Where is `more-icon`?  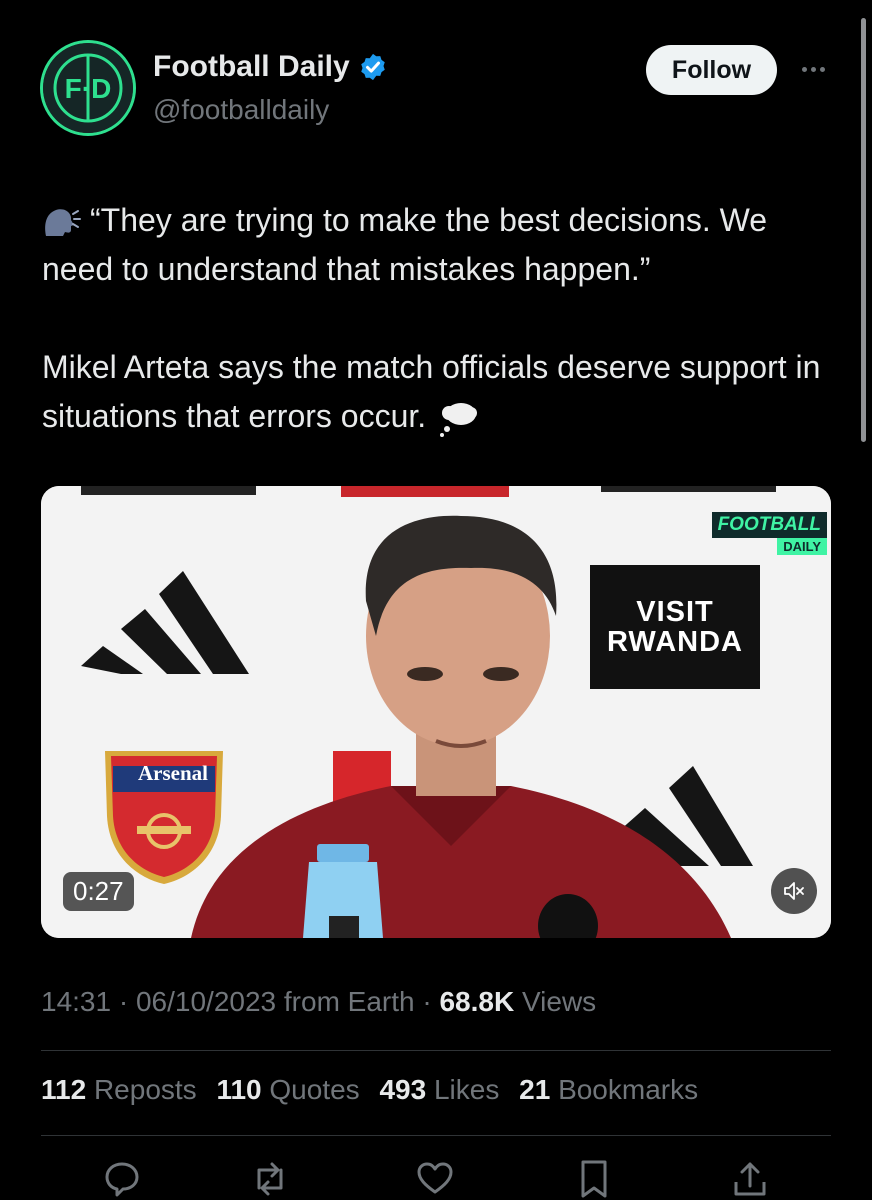 more-icon is located at coordinates (813, 69).